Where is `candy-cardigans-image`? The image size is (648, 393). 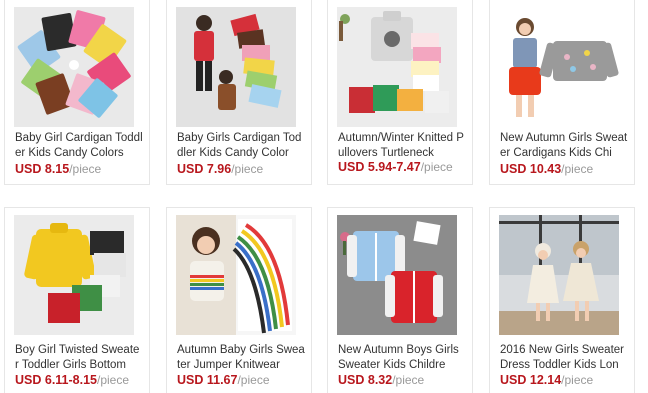
candy-cardigans-image is located at coordinates (74, 67).